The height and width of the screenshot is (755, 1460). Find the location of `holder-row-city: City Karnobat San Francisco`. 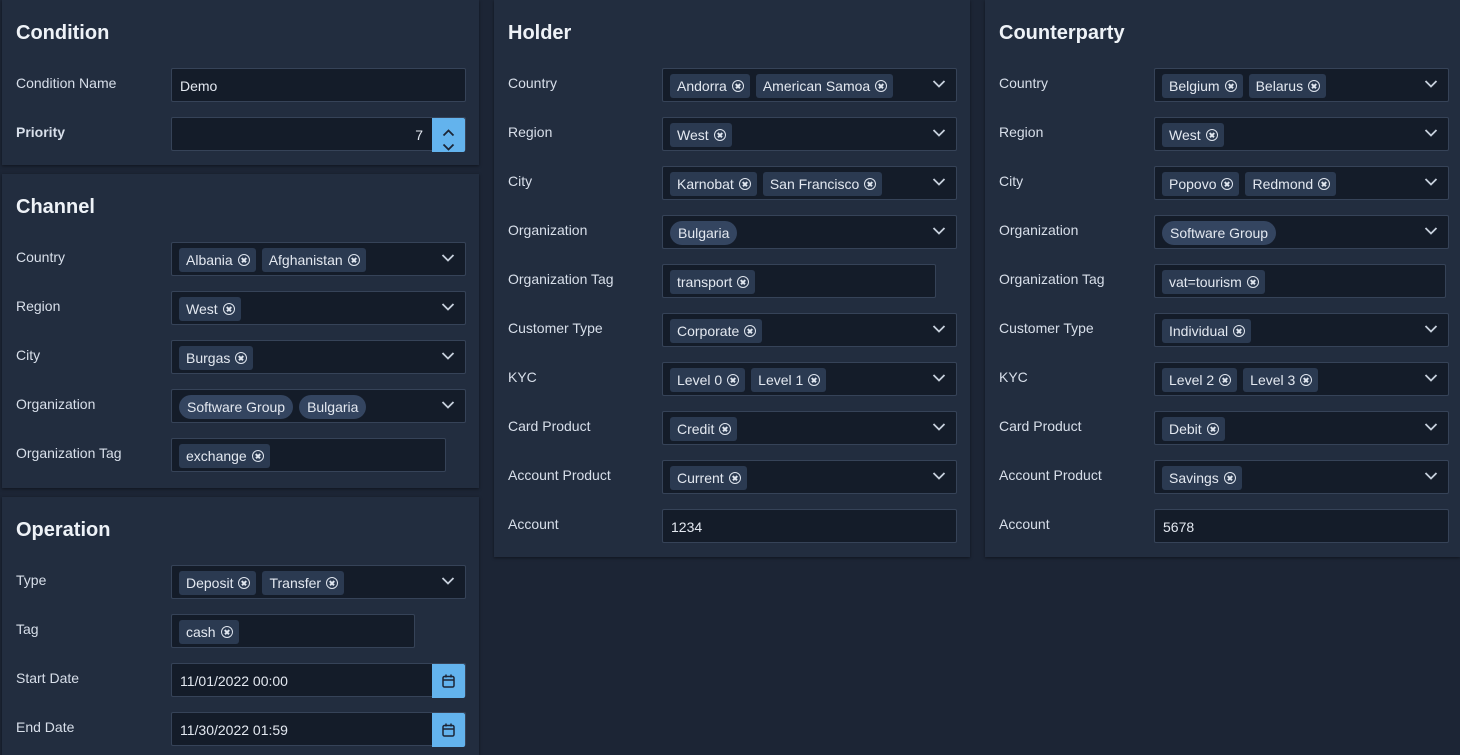

holder-row-city: City Karnobat San Francisco is located at coordinates (732, 184).